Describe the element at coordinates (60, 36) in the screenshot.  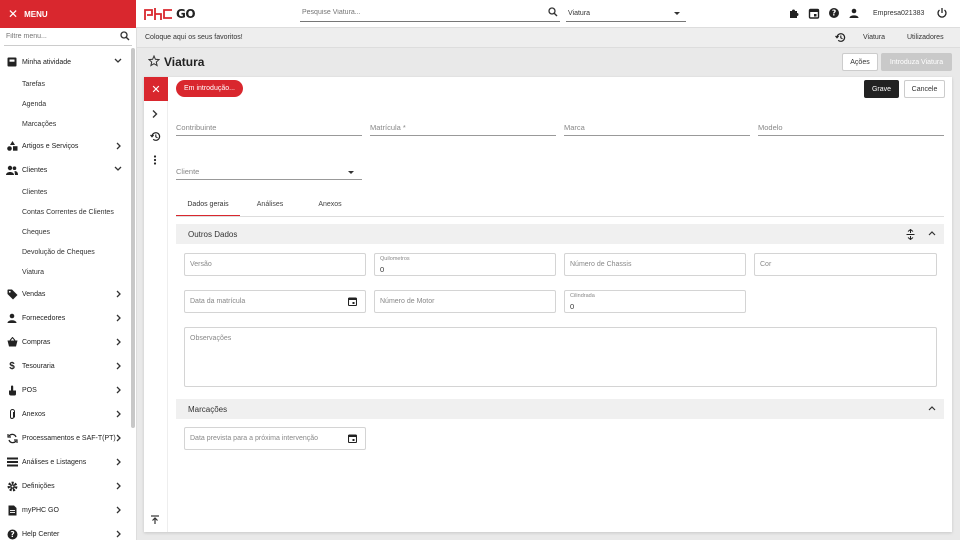
I see `menu-filter-input` at that location.